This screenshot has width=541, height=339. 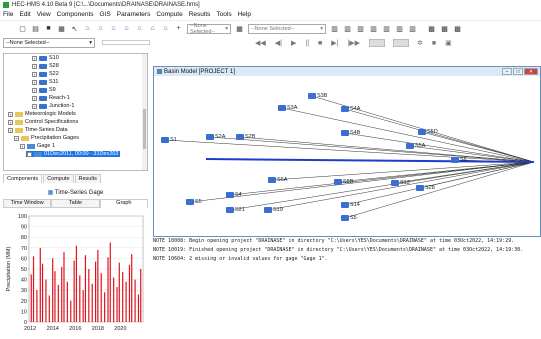 I want to click on save-icon: ■, so click(x=48, y=28).